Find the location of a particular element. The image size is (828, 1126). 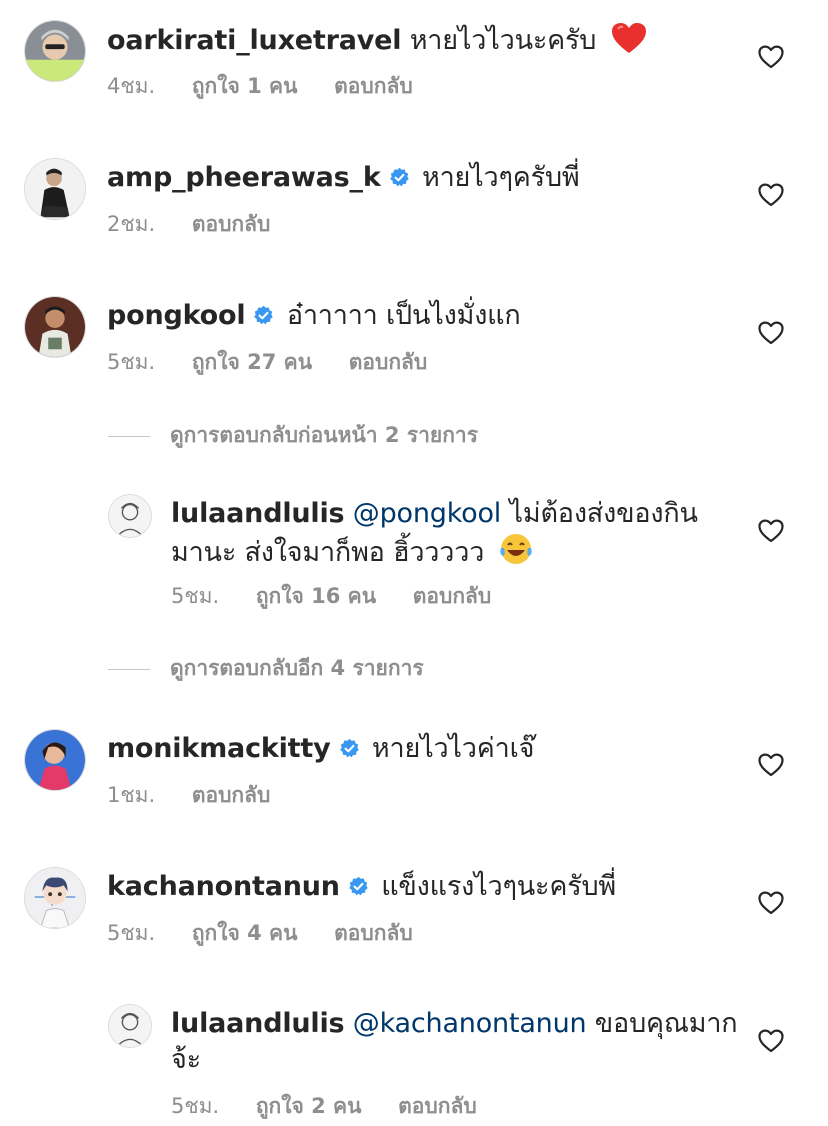

mention-link: @pongkool is located at coordinates (427, 513).